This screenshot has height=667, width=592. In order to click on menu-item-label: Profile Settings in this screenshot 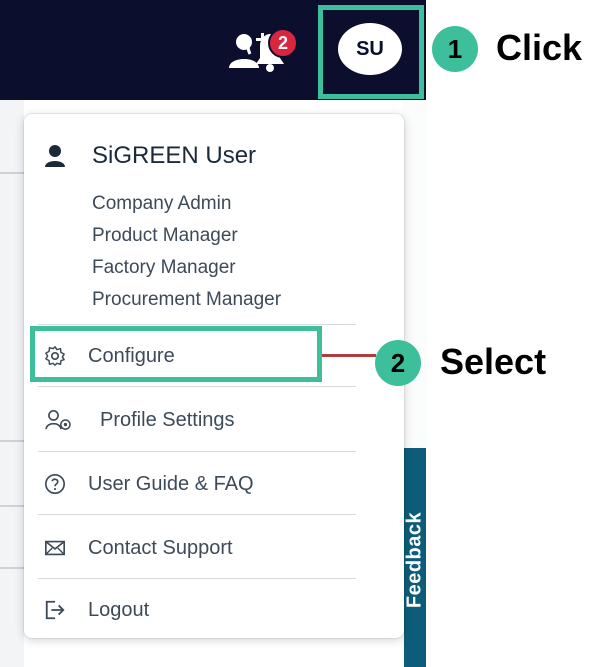, I will do `click(167, 419)`.